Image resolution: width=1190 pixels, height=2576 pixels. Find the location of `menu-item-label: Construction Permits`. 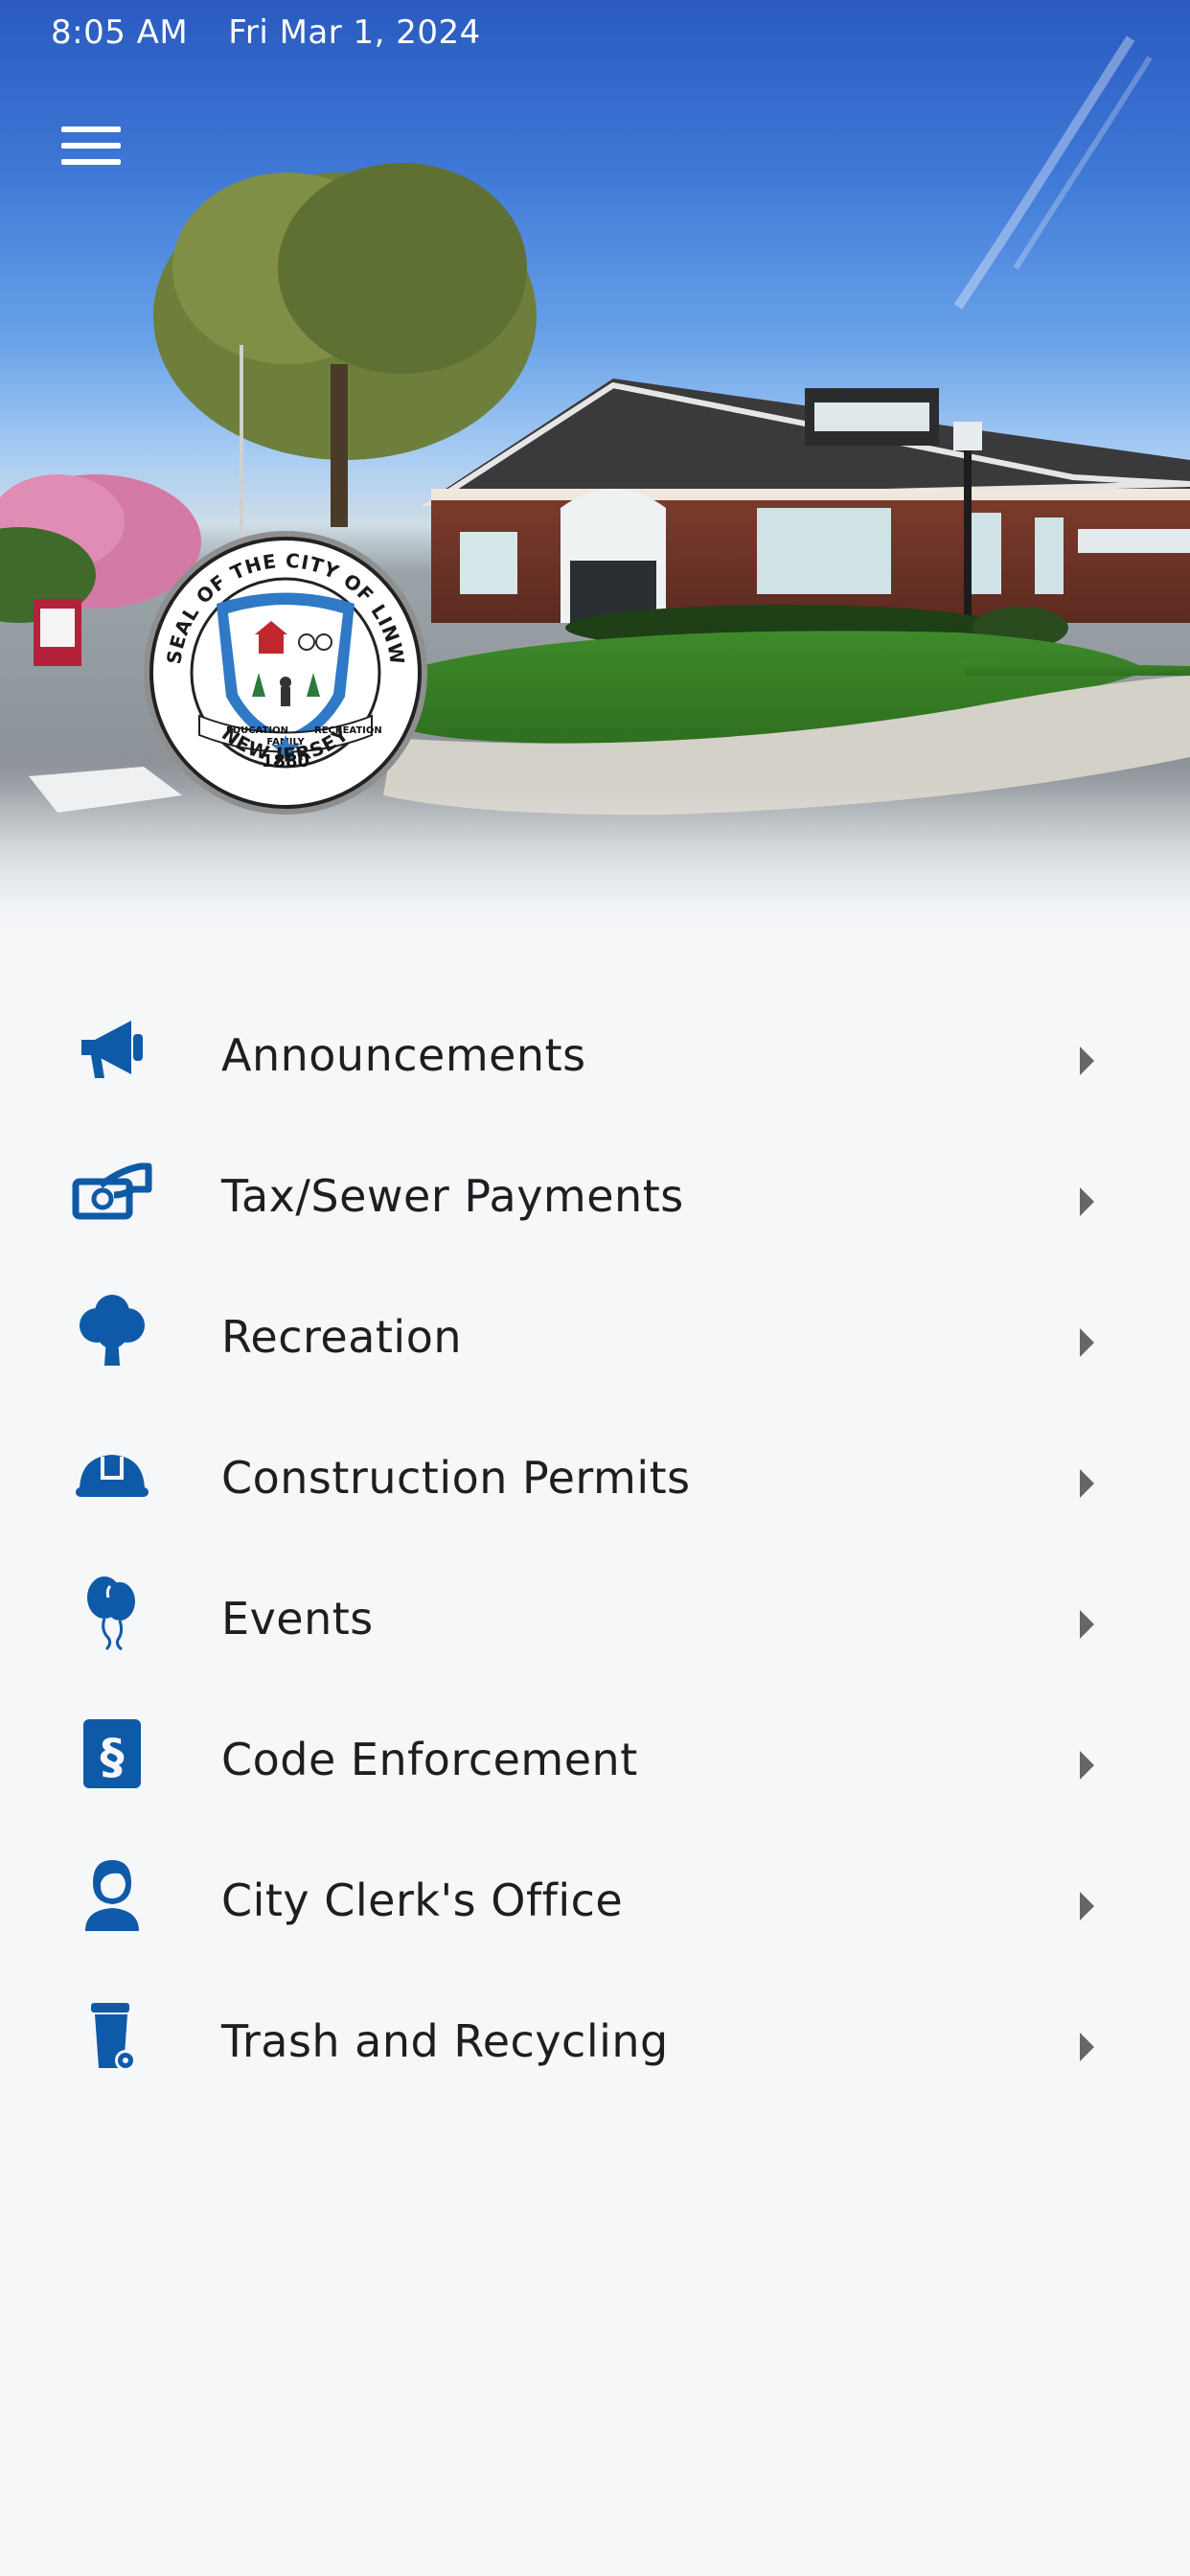

menu-item-label: Construction Permits is located at coordinates (456, 1478).